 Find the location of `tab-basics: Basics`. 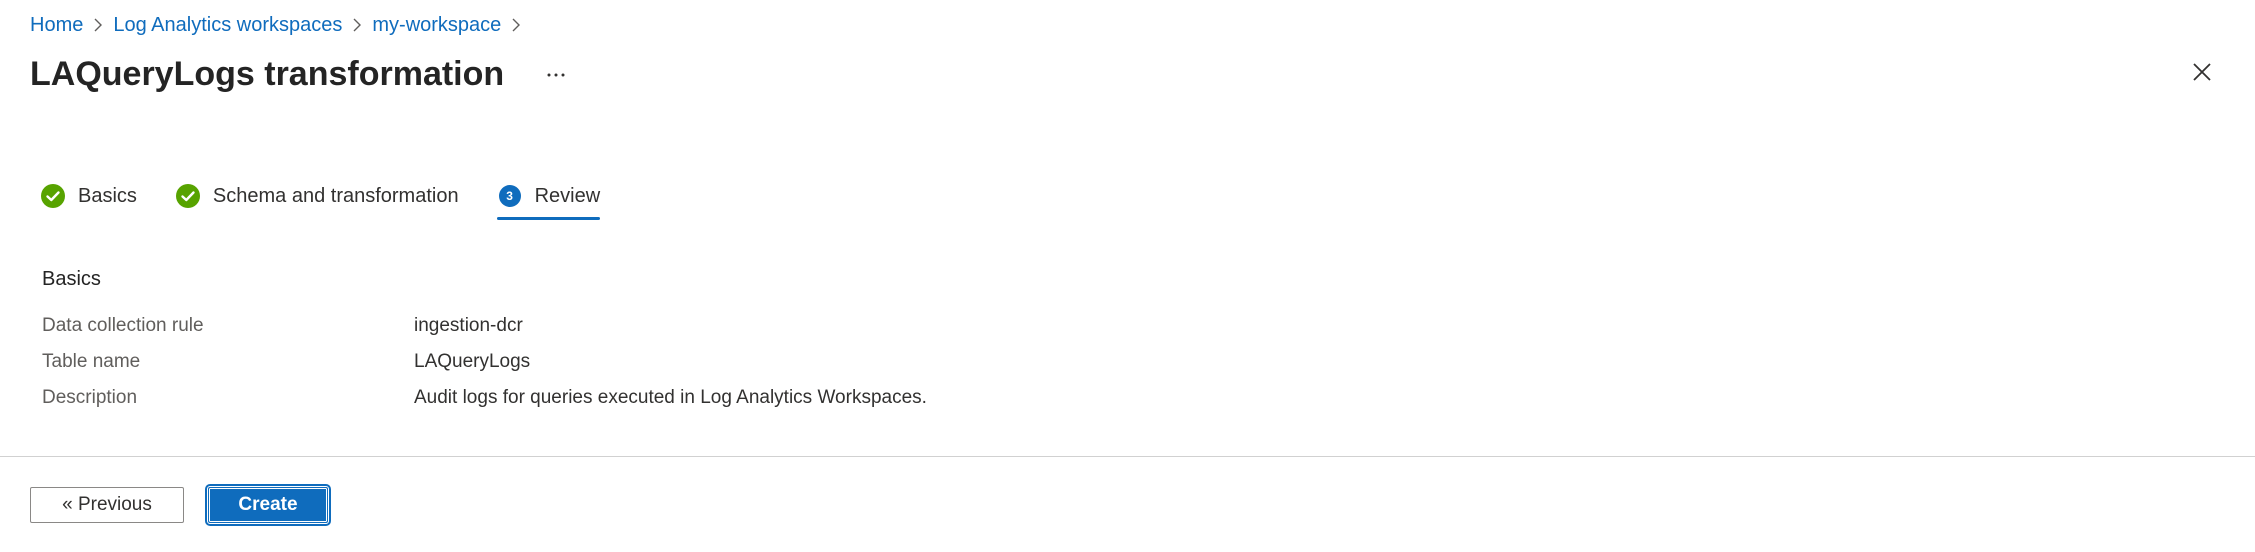

tab-basics: Basics is located at coordinates (88, 196).